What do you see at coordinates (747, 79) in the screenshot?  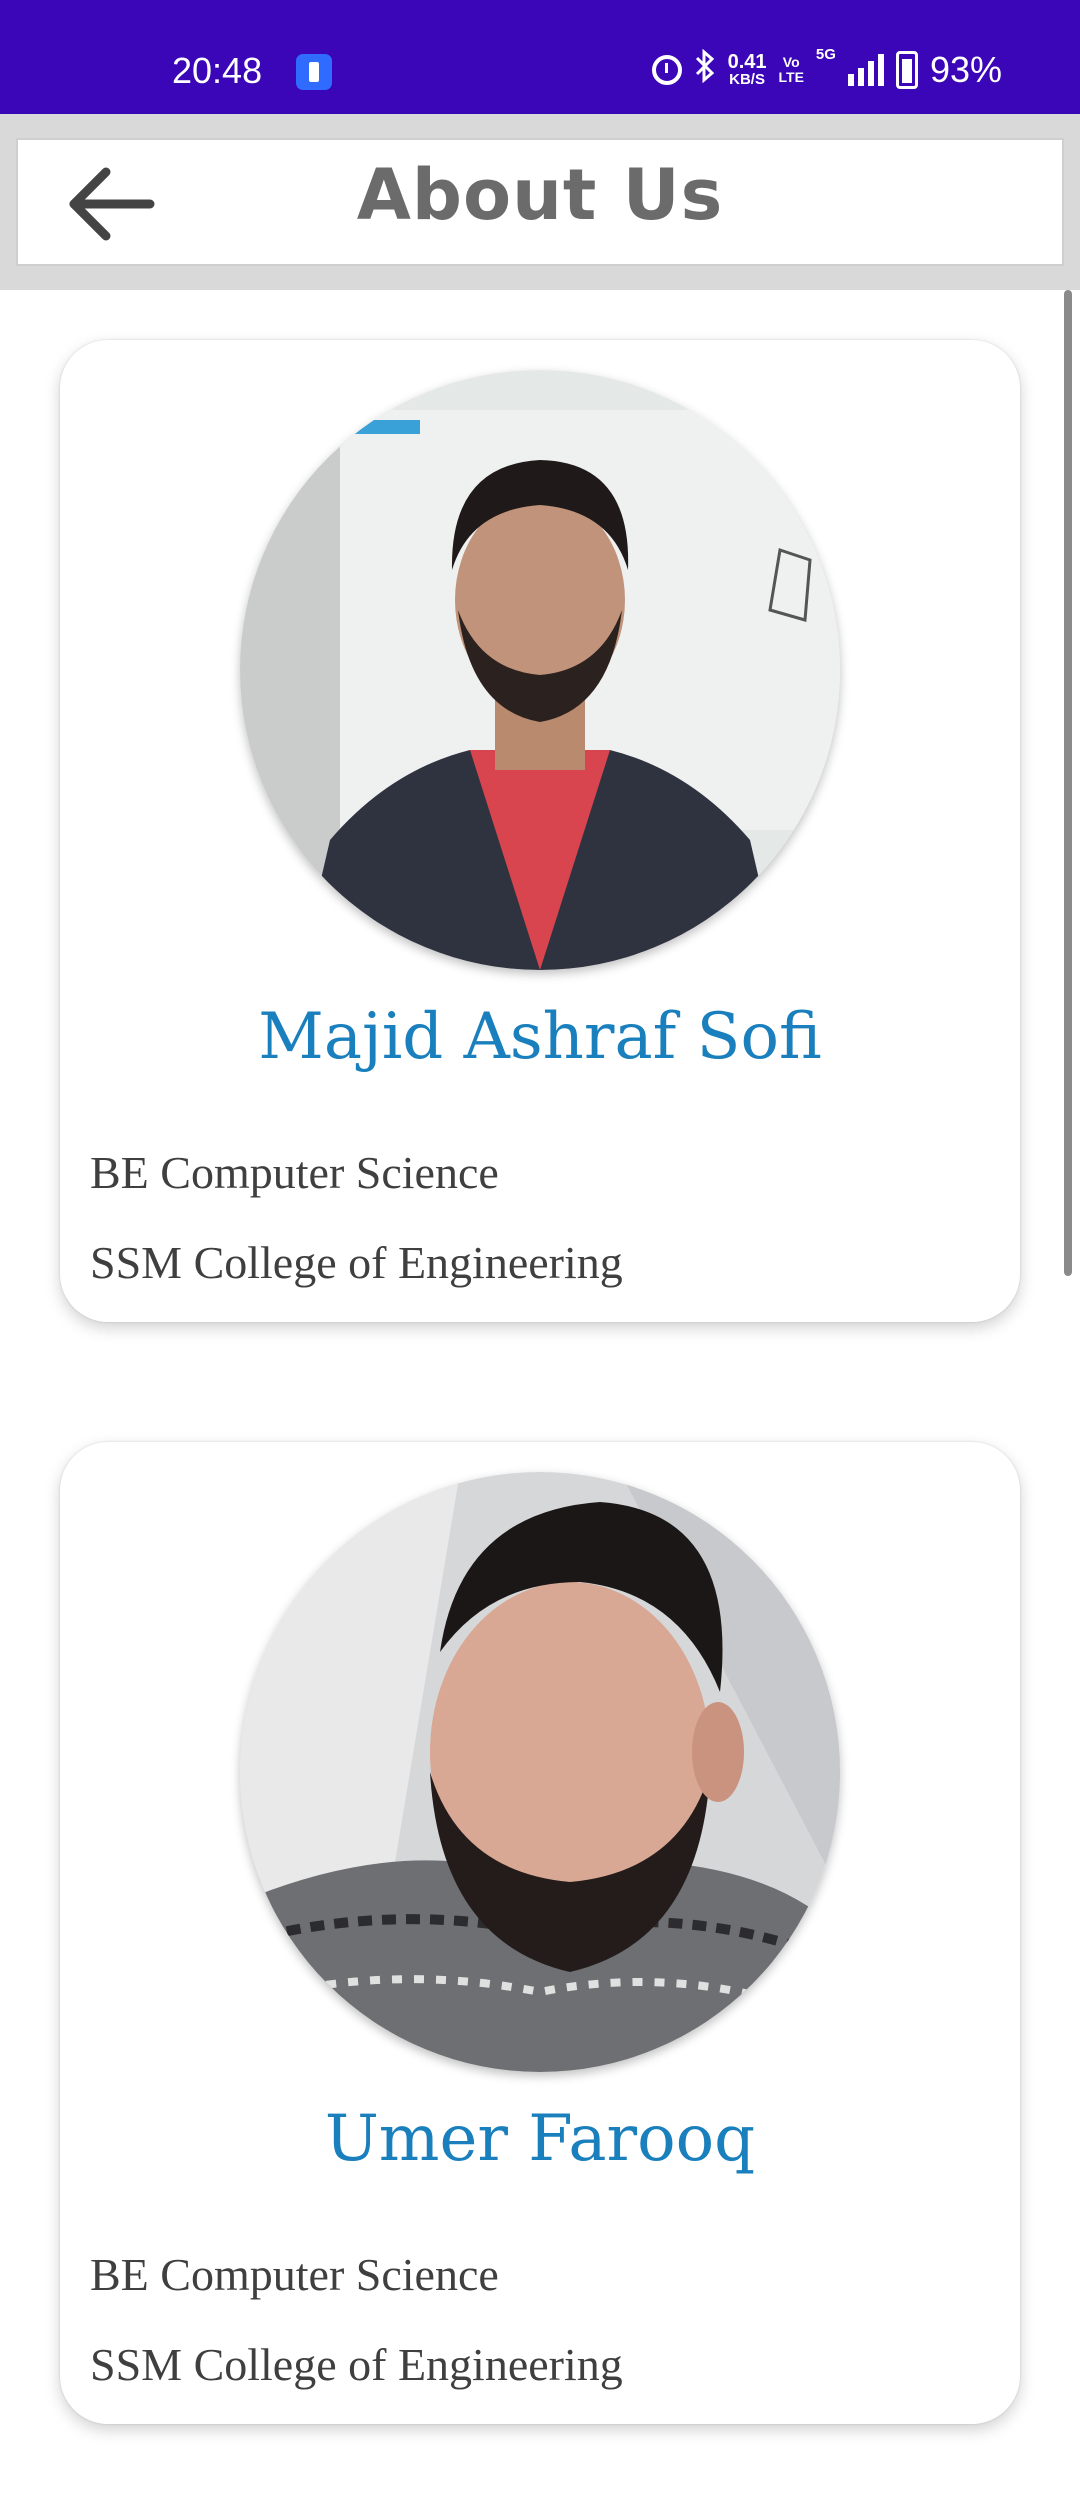 I see `net-speed-unit: KB/S` at bounding box center [747, 79].